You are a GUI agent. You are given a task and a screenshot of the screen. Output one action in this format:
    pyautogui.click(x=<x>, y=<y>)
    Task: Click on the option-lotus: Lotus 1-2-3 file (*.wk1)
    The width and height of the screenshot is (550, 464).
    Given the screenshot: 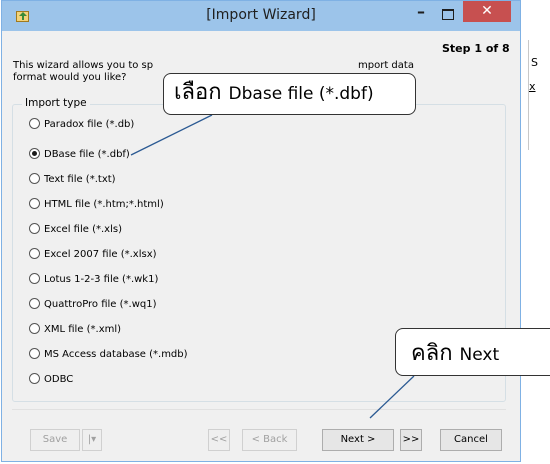 What is the action you would take?
    pyautogui.click(x=93, y=280)
    